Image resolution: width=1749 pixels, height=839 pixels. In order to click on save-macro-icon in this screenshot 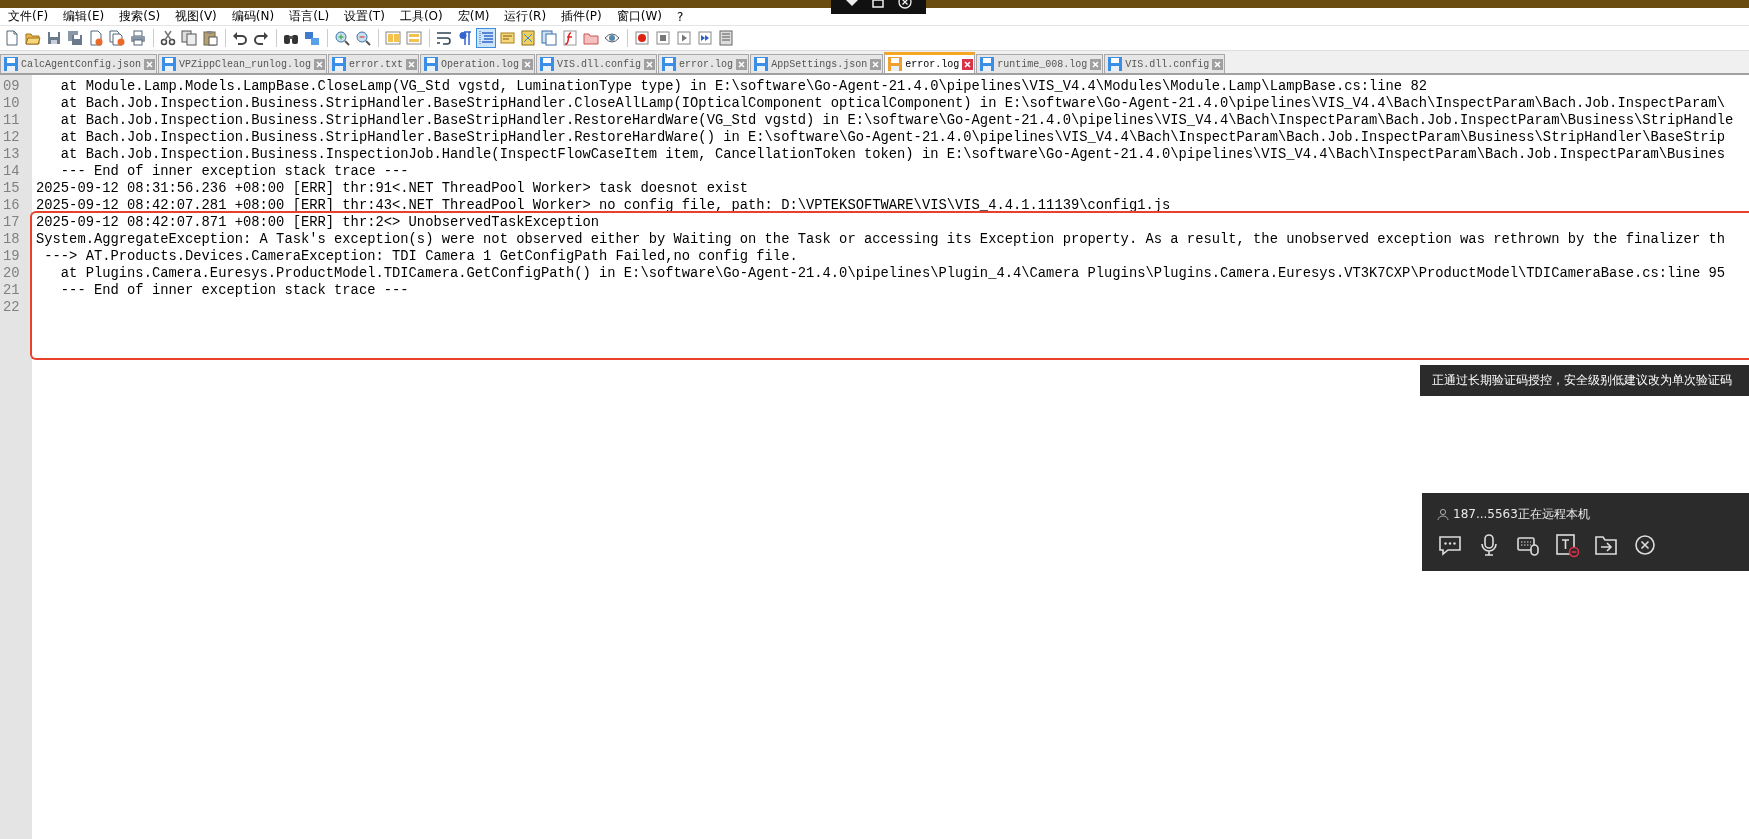, I will do `click(726, 38)`.